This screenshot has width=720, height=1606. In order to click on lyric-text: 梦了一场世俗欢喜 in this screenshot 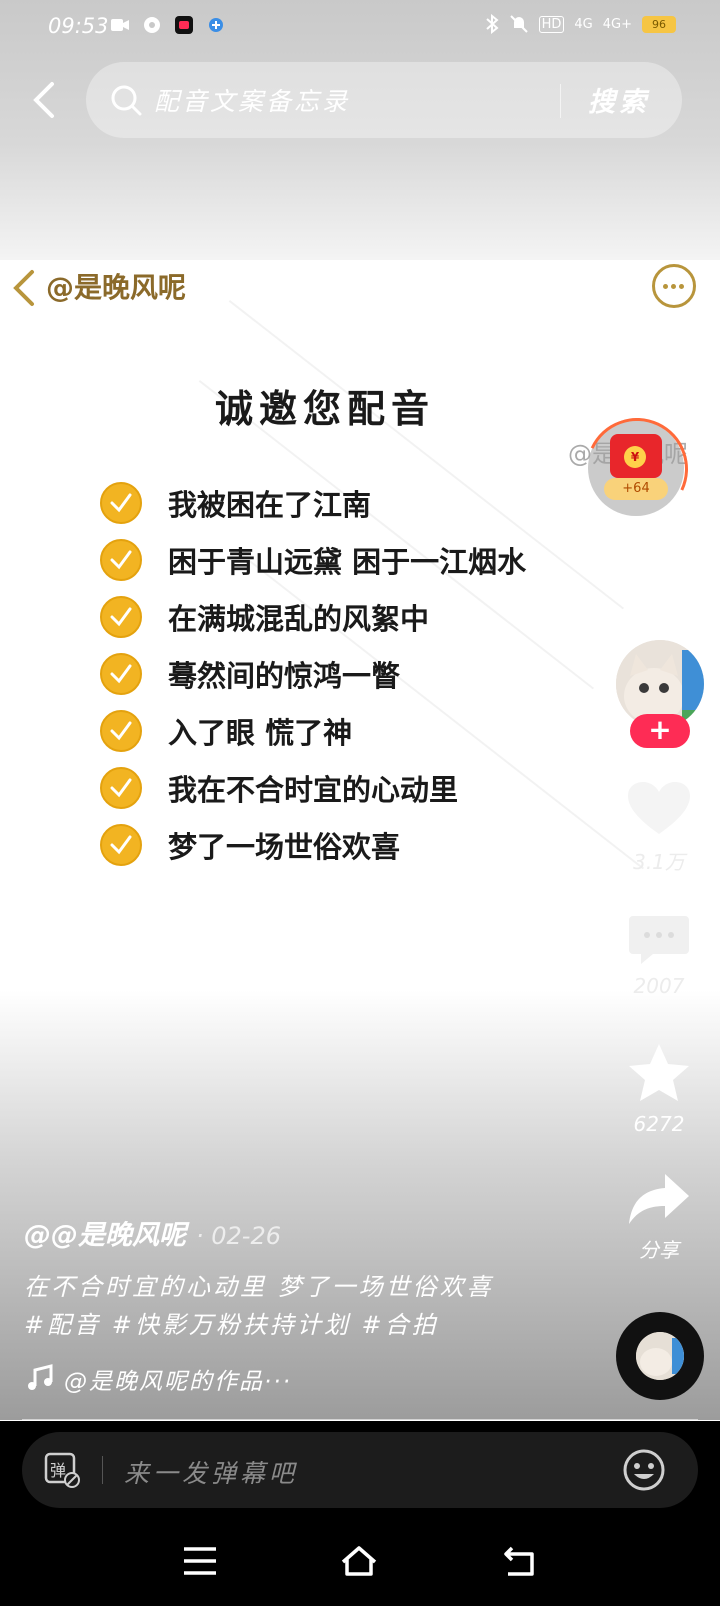, I will do `click(284, 847)`.